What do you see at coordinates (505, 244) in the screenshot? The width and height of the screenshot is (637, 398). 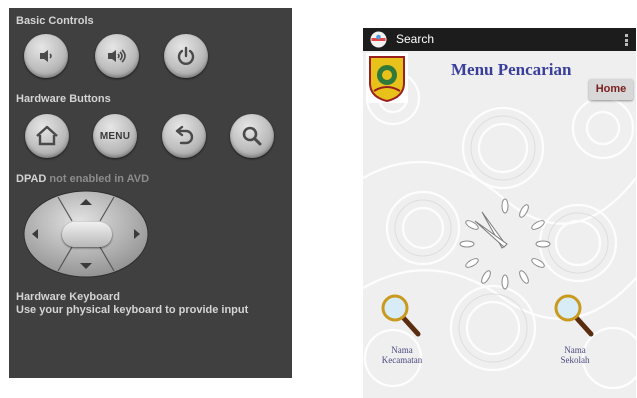 I see `loading-spinner-icon` at bounding box center [505, 244].